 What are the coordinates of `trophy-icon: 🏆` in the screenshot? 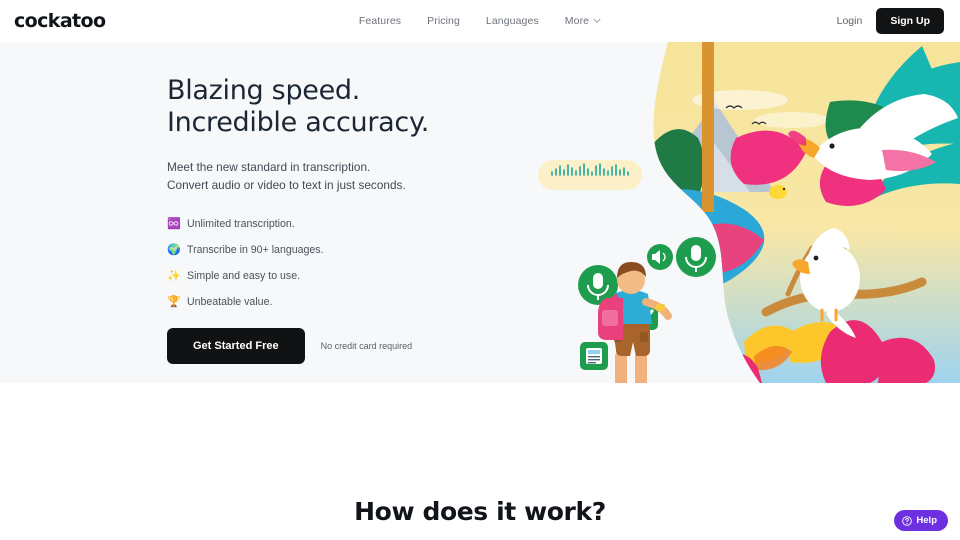 It's located at (174, 301).